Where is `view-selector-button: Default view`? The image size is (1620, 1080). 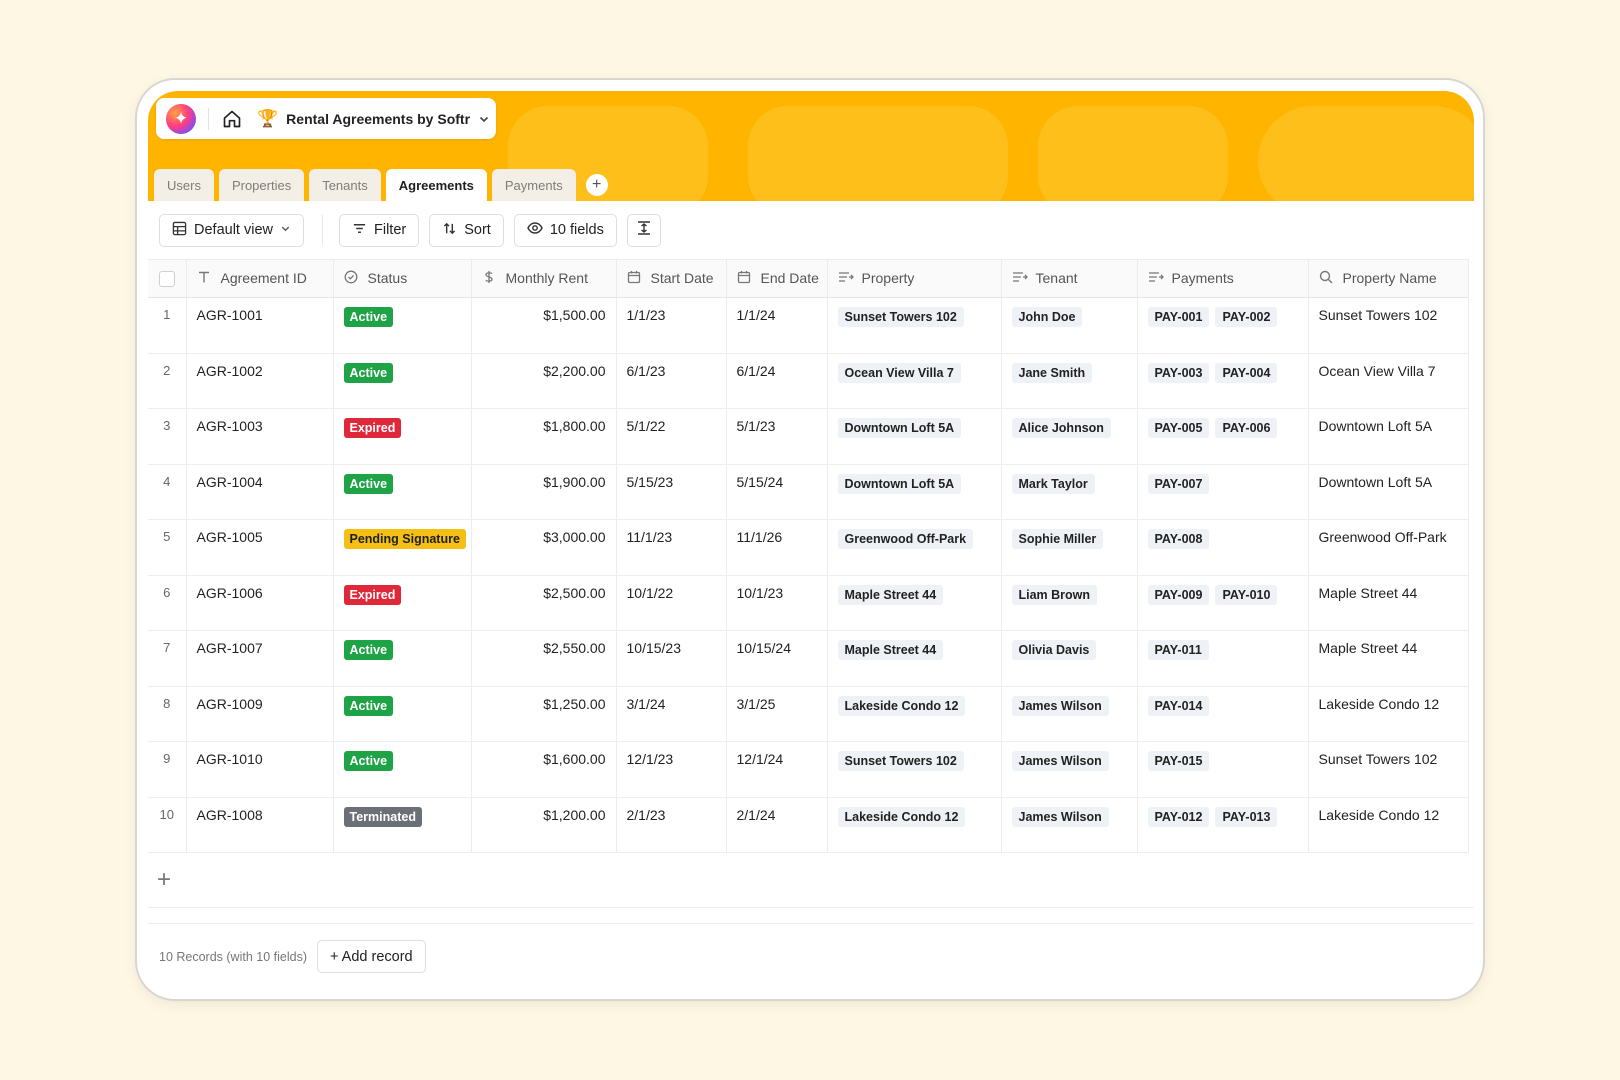 view-selector-button: Default view is located at coordinates (231, 230).